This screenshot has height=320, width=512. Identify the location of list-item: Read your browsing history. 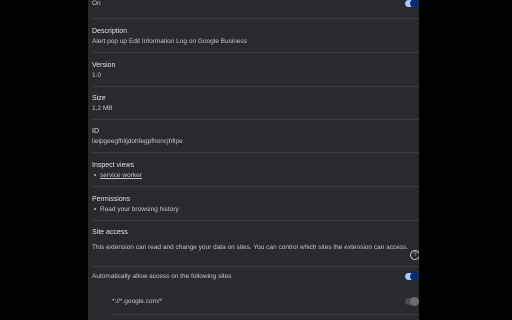
(255, 209).